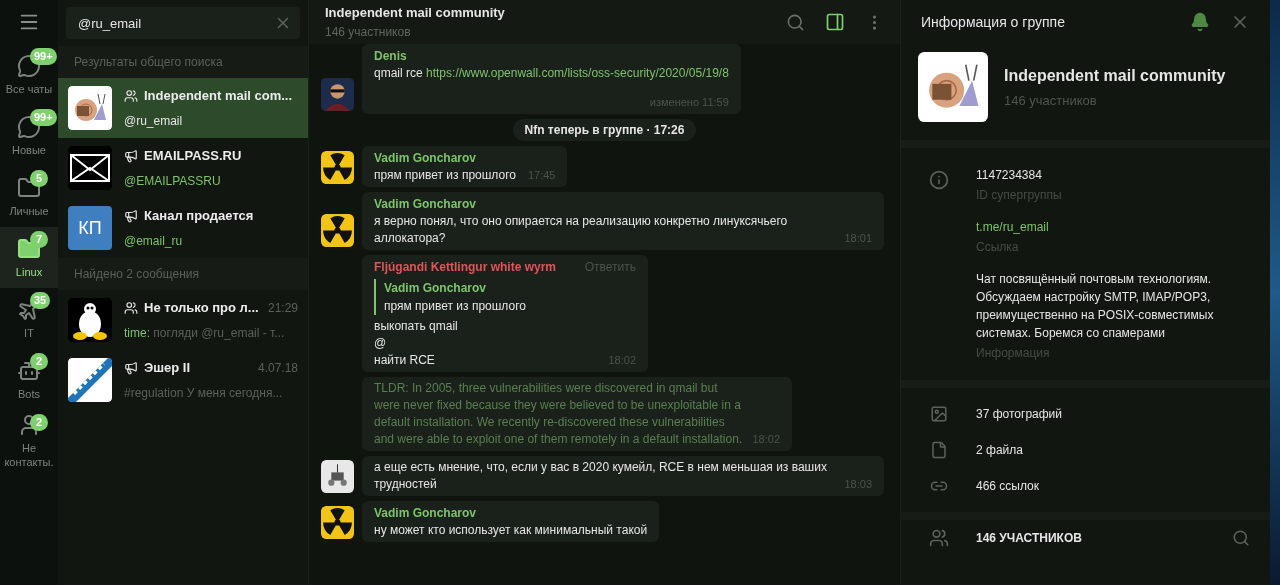 This screenshot has height=585, width=1280. Describe the element at coordinates (183, 62) in the screenshot. I see `section-header: Результаты общего поиска` at that location.